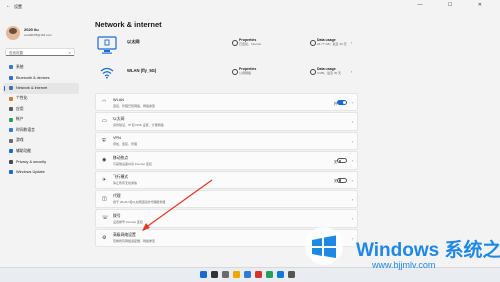  I want to click on sidebar-item: Windows Update, so click(41, 172).